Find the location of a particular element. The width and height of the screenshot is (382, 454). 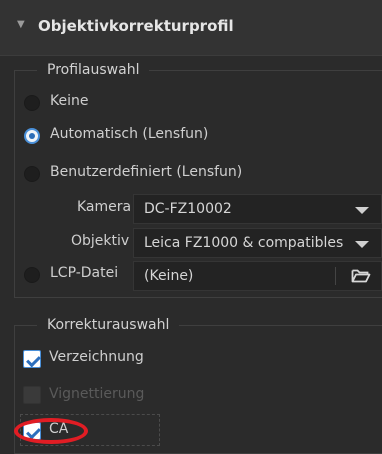

radio-lcp-label: LCP-Datei is located at coordinates (84, 273).